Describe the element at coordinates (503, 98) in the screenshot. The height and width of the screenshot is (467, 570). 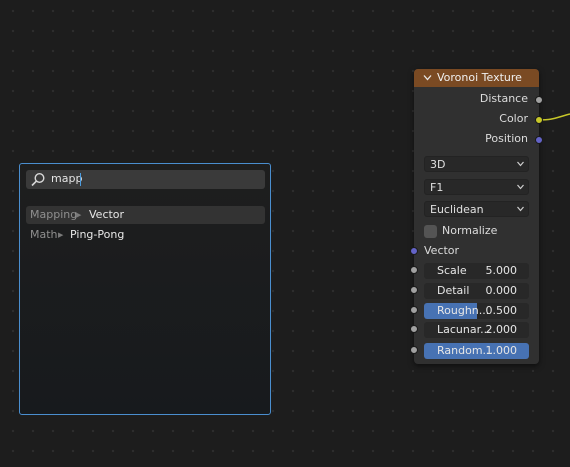
I see `output-distance-label: Distance` at that location.